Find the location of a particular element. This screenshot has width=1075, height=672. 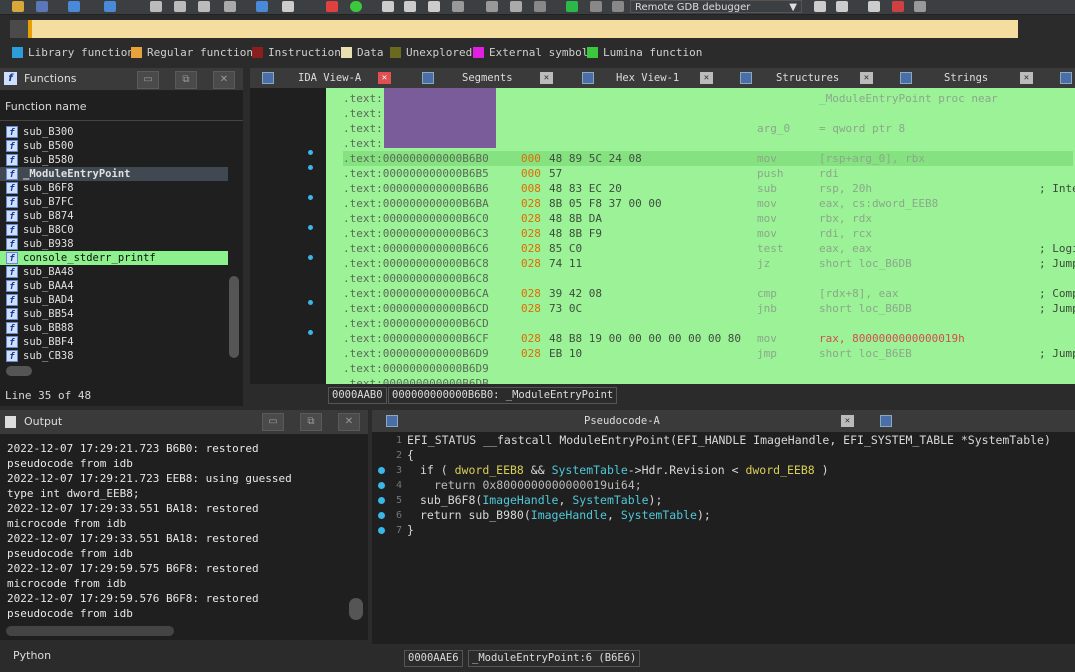

new-window-icon is located at coordinates (156, 6).